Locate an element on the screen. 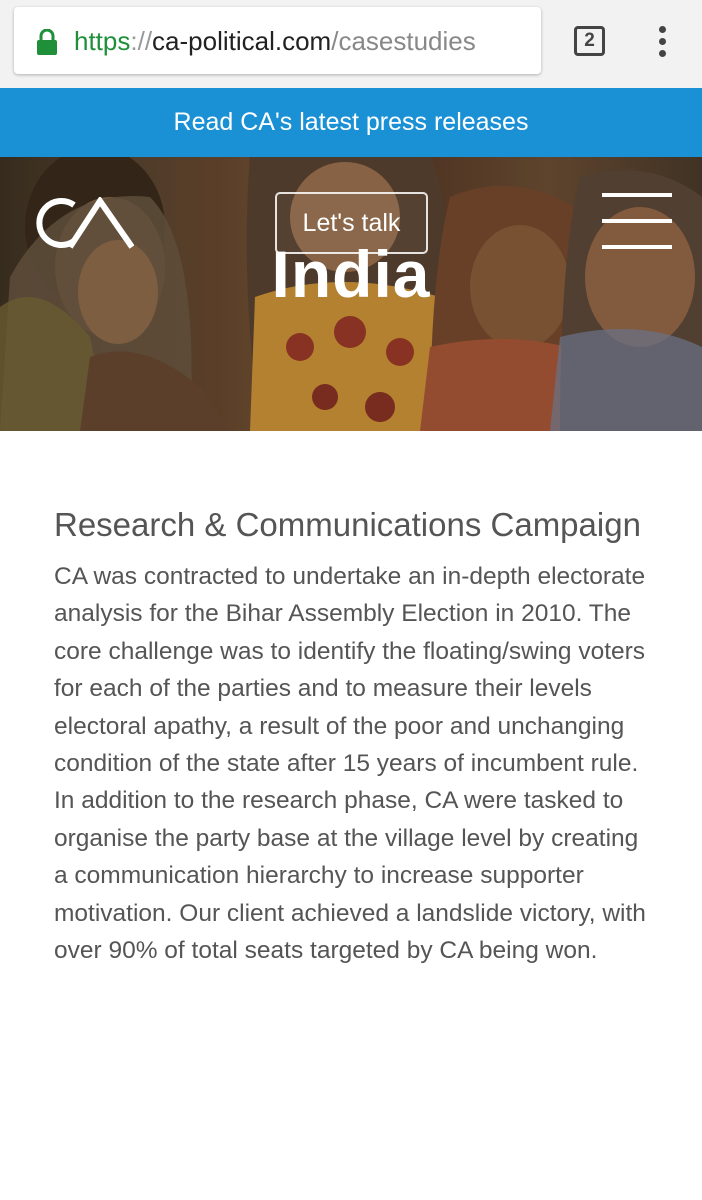 The image size is (702, 1200). tab-switcher-button: 2 is located at coordinates (589, 41).